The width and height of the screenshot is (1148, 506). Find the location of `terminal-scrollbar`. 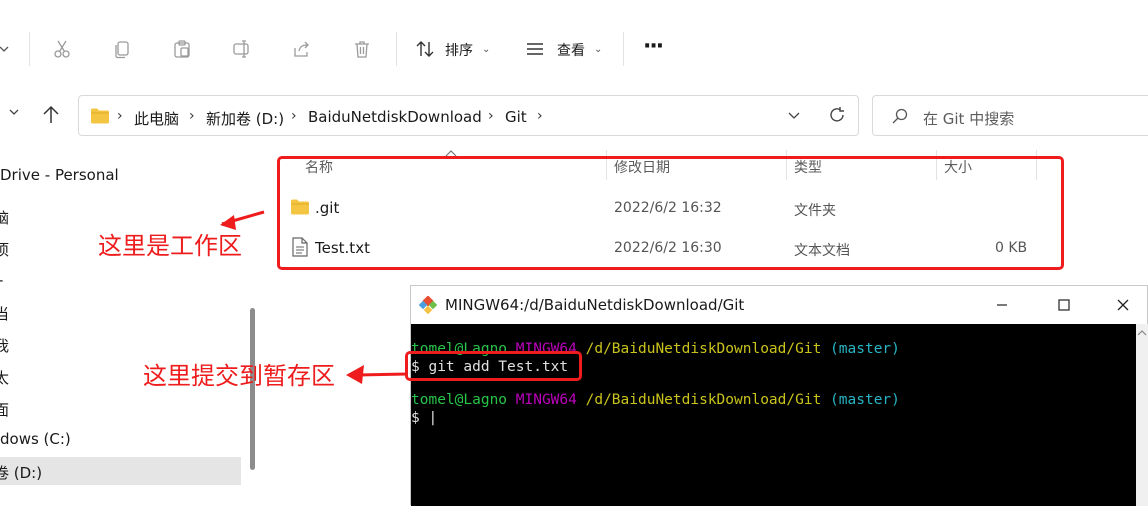

terminal-scrollbar is located at coordinates (1142, 415).